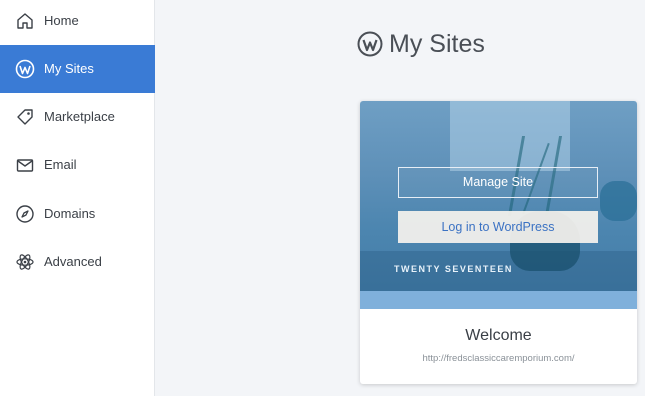 This screenshot has width=645, height=396. What do you see at coordinates (25, 117) in the screenshot?
I see `tag-icon` at bounding box center [25, 117].